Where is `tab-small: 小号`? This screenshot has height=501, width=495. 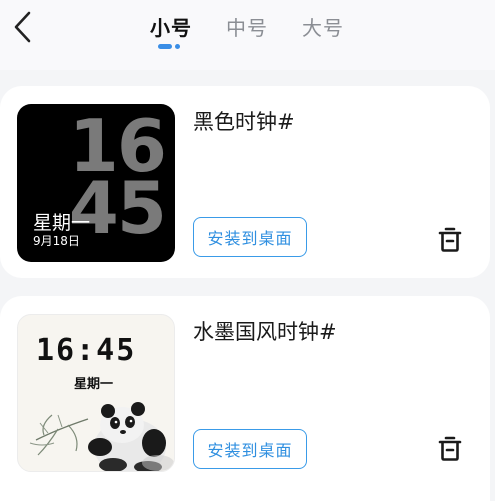 tab-small: 小号 is located at coordinates (171, 26).